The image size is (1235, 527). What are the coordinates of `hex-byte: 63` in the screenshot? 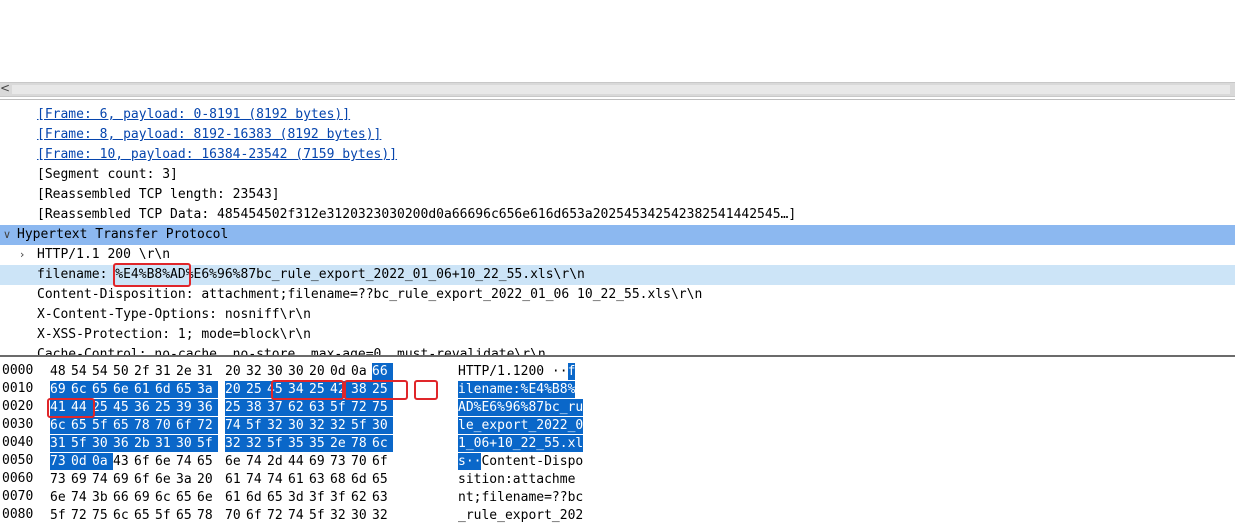 It's located at (319, 479).